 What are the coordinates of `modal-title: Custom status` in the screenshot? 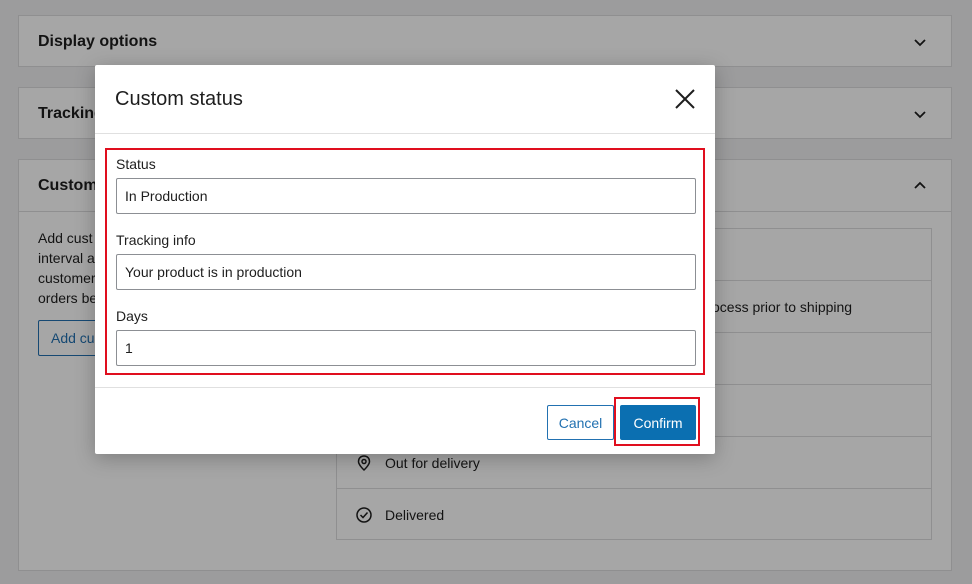 It's located at (179, 98).